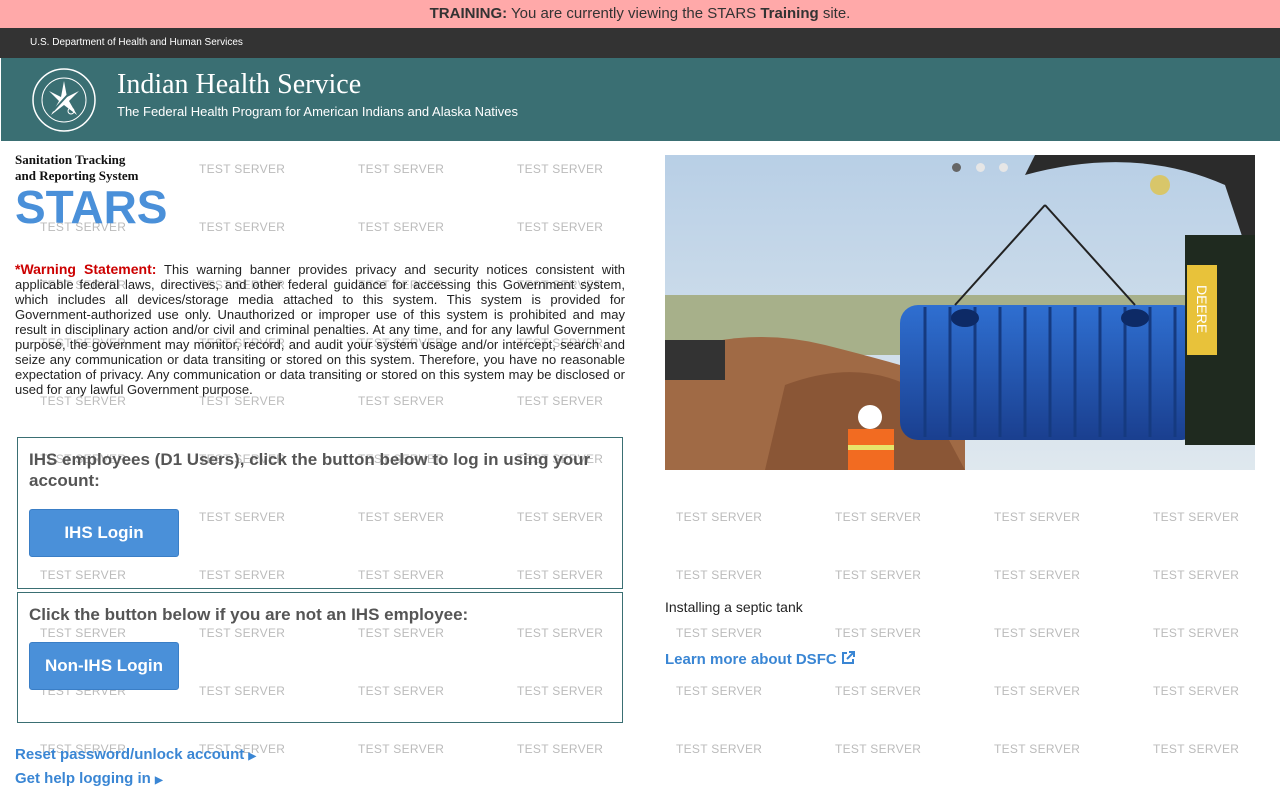 The height and width of the screenshot is (800, 1280). I want to click on app-name: Sanitation Tracking and Reporting System, so click(77, 168).